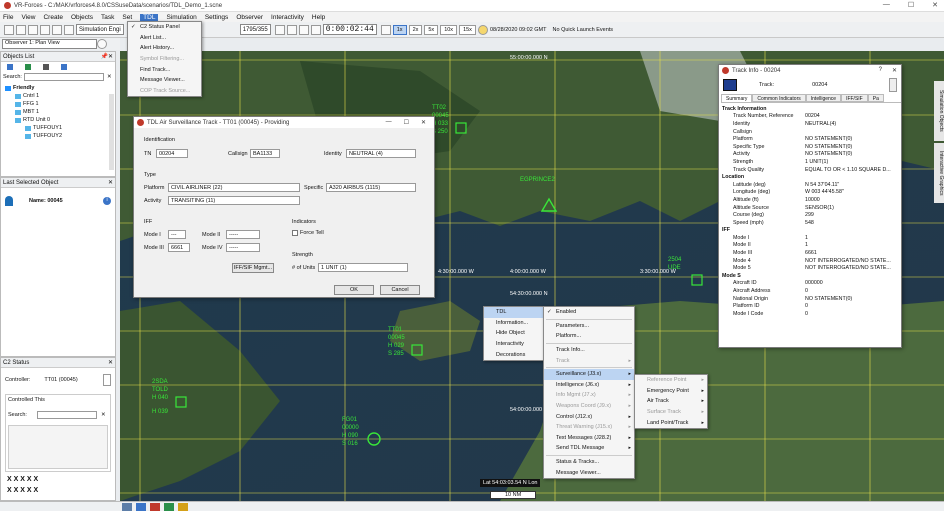 The height and width of the screenshot is (511, 944). I want to click on menu-item: Text Messages (J28.2) ▸, so click(589, 438).